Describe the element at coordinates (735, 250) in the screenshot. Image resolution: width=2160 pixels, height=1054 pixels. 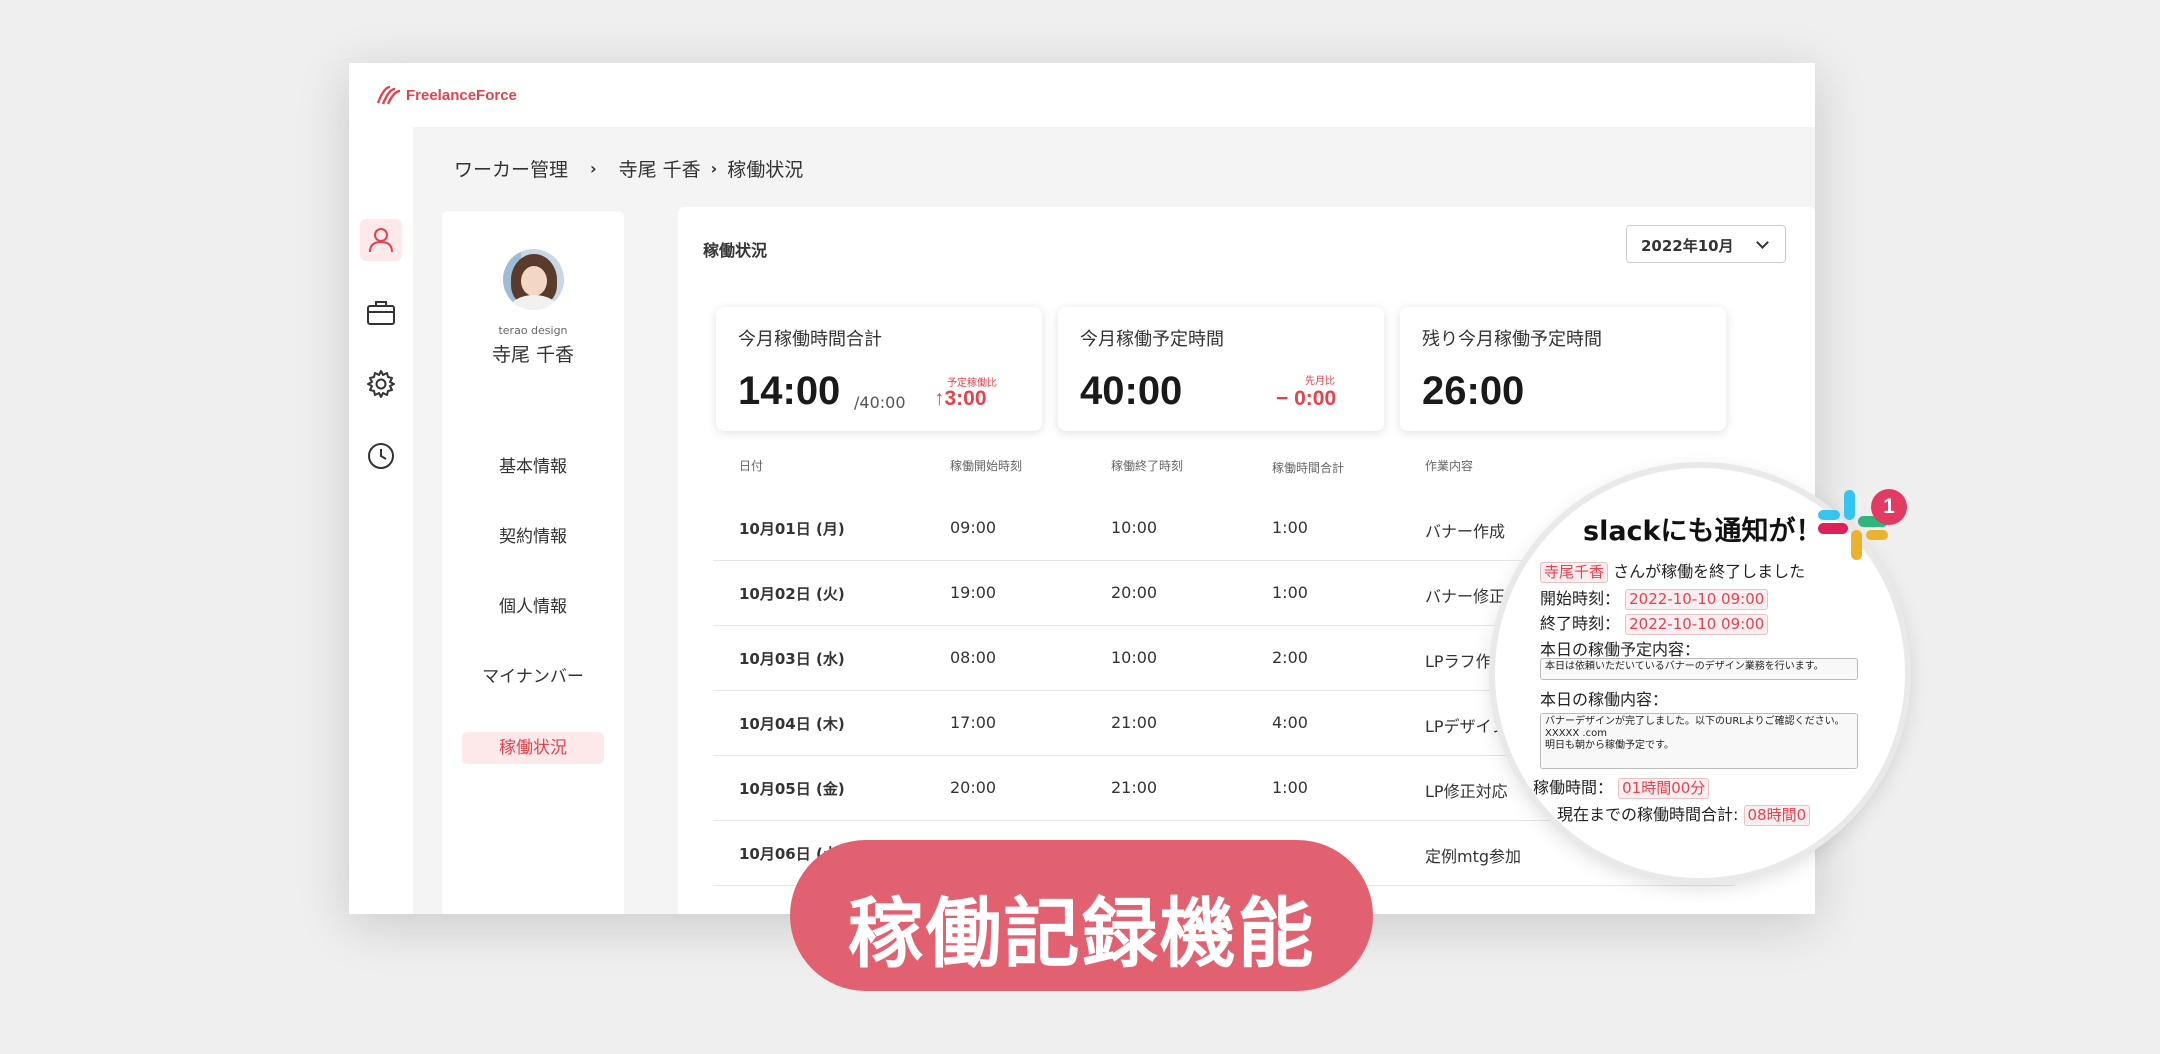
I see `panel-title: 稼働状況` at that location.